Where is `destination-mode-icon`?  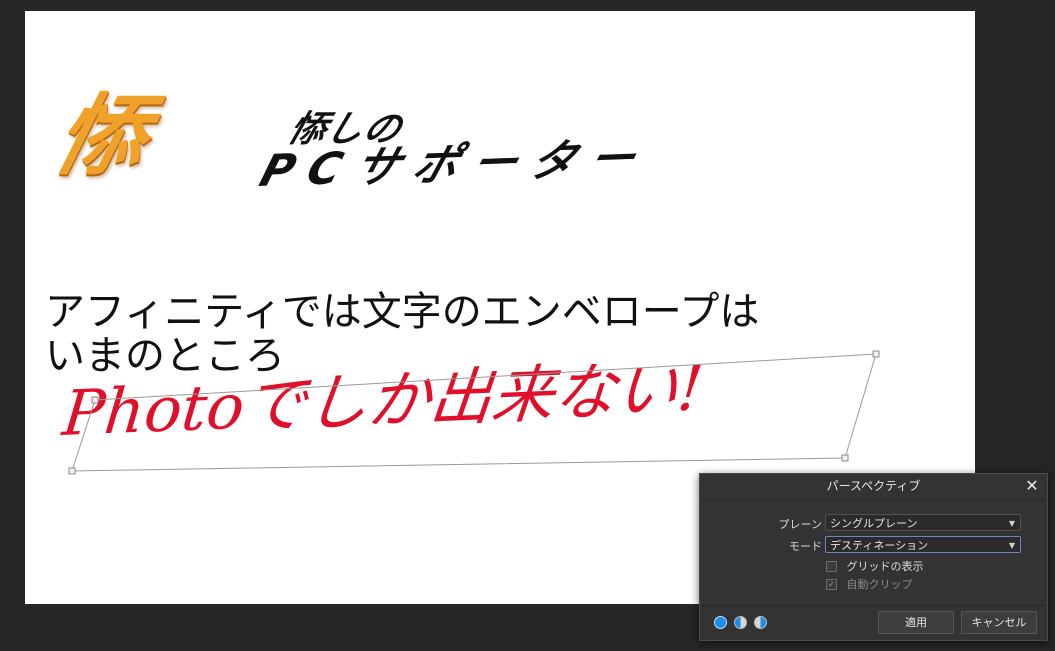
destination-mode-icon is located at coordinates (760, 622).